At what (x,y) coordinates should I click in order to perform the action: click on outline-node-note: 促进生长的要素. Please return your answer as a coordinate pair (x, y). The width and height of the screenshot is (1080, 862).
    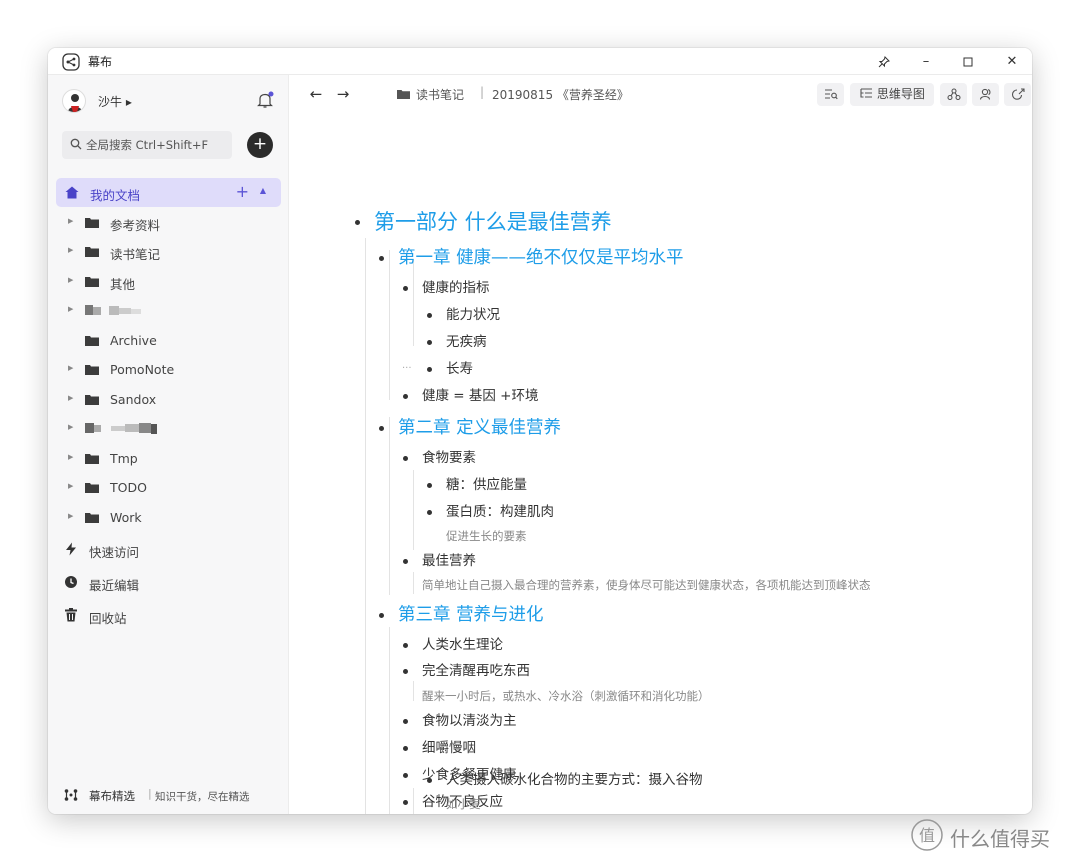
    Looking at the image, I should click on (486, 536).